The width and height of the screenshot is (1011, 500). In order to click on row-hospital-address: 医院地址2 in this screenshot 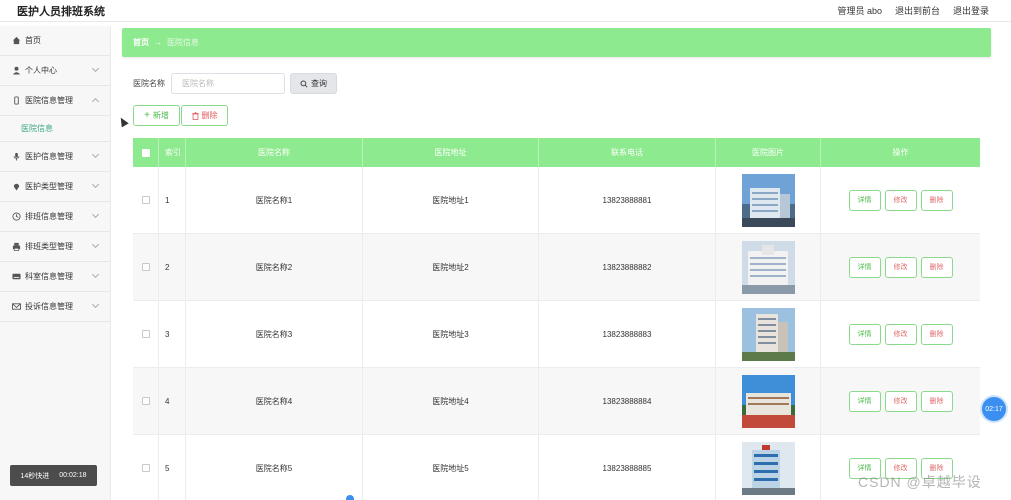, I will do `click(451, 267)`.